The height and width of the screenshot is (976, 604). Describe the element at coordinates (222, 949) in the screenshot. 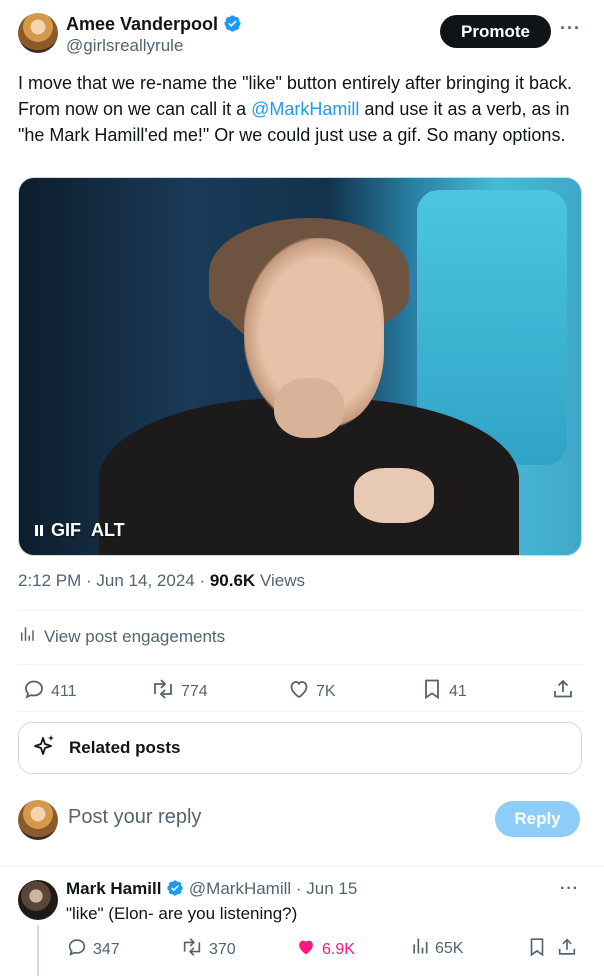

I see `reply-repost-count: 370` at that location.